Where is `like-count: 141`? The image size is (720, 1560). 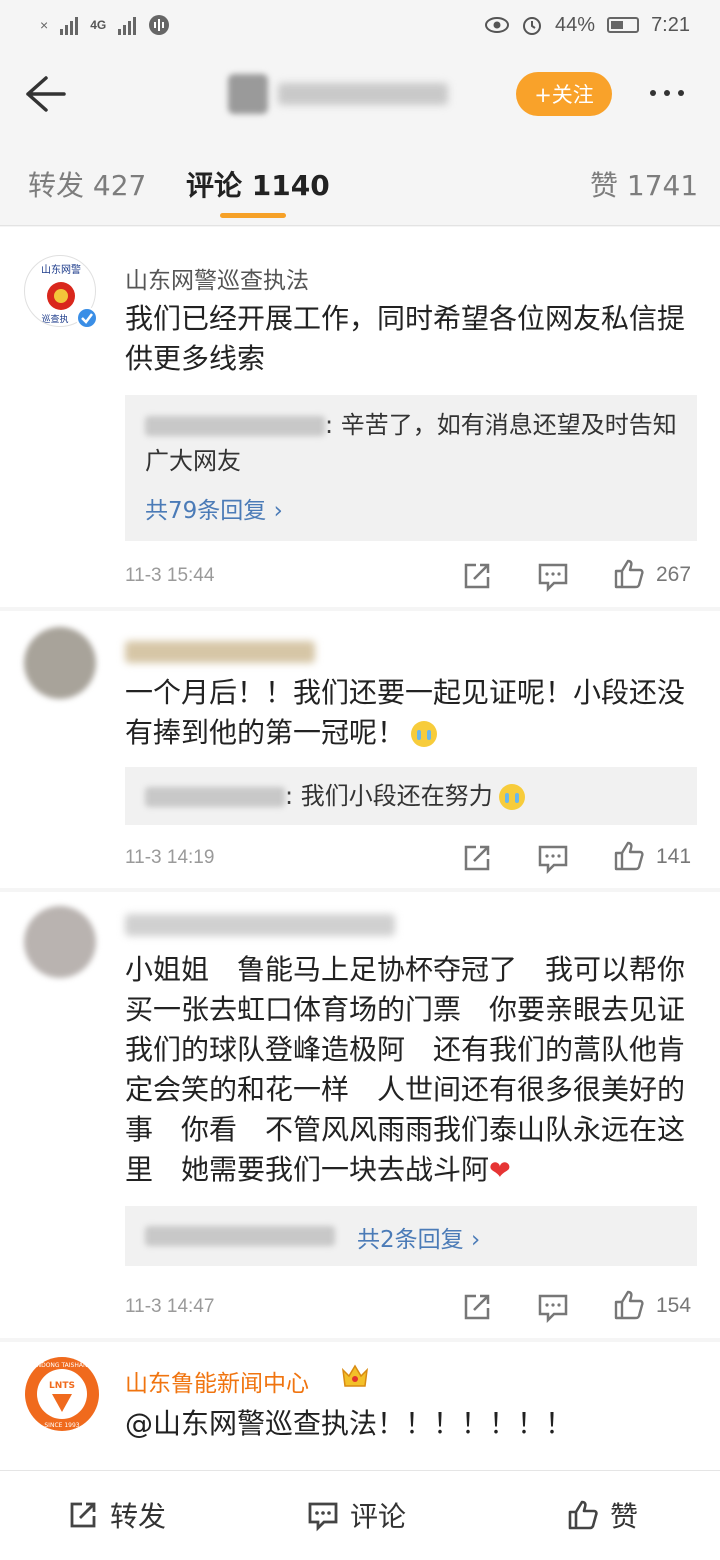 like-count: 141 is located at coordinates (674, 856).